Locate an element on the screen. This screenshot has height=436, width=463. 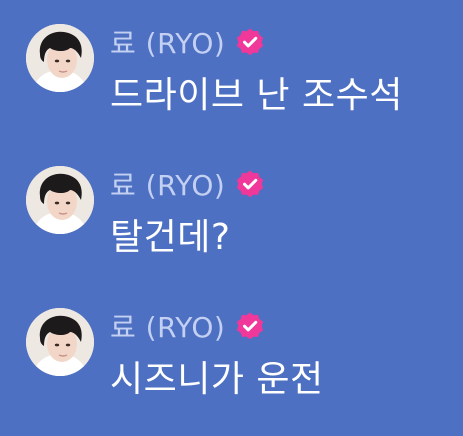
message-text: 시즈니가 운전 is located at coordinates (217, 379).